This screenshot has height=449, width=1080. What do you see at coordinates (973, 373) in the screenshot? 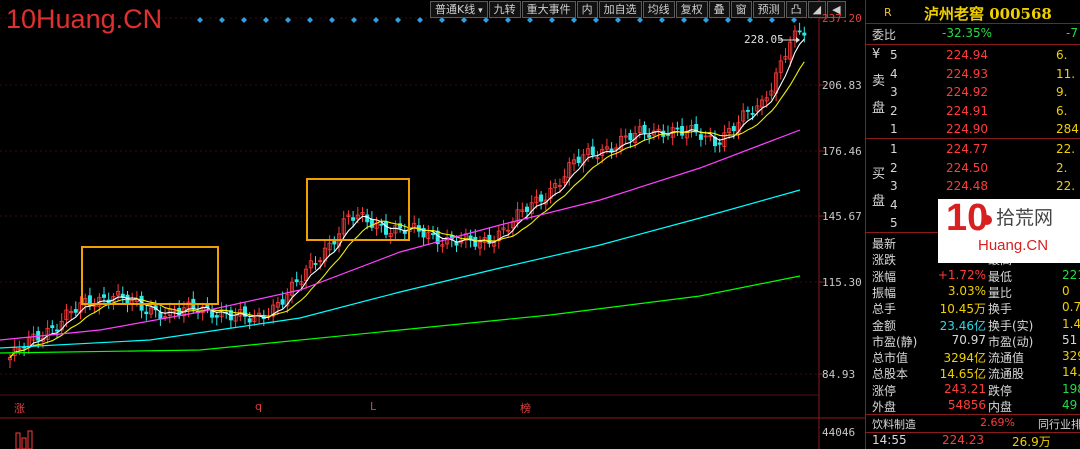
I see `stat-row: 总股本14.65亿流通股14.6` at bounding box center [973, 373].